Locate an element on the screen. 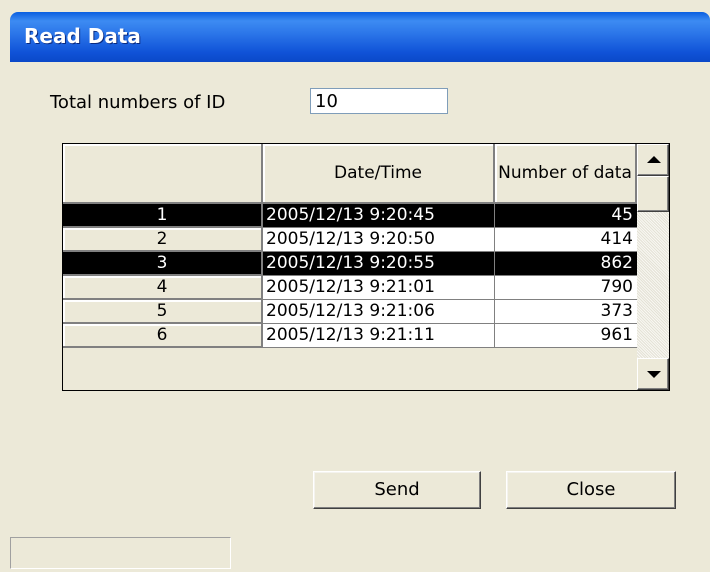 The width and height of the screenshot is (710, 572). table-row: 4 2005/12/13 9:21:01 790 is located at coordinates (350, 288).